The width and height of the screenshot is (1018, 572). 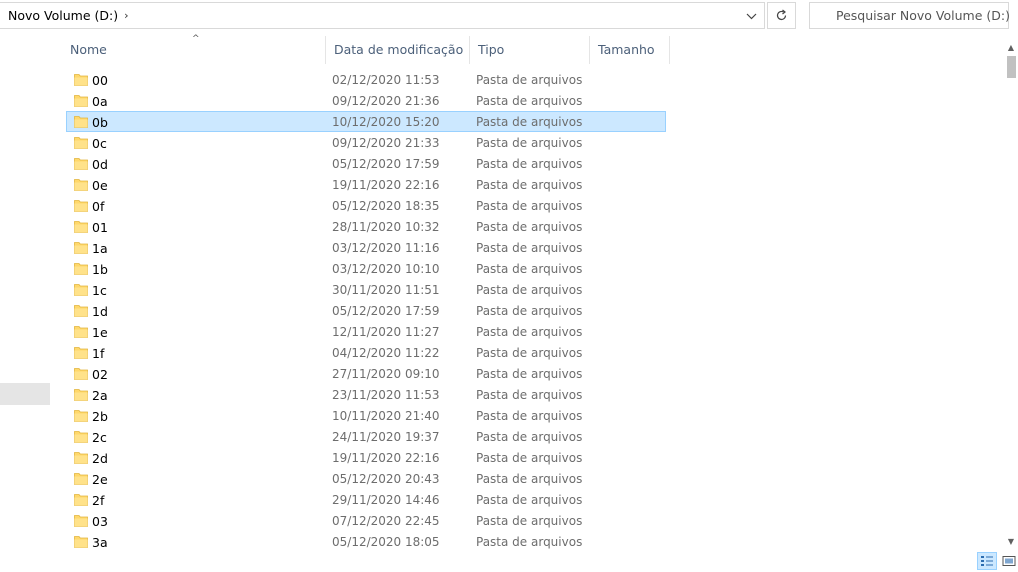 I want to click on address-bar: Novo Volume (D:) ›, so click(x=382, y=15).